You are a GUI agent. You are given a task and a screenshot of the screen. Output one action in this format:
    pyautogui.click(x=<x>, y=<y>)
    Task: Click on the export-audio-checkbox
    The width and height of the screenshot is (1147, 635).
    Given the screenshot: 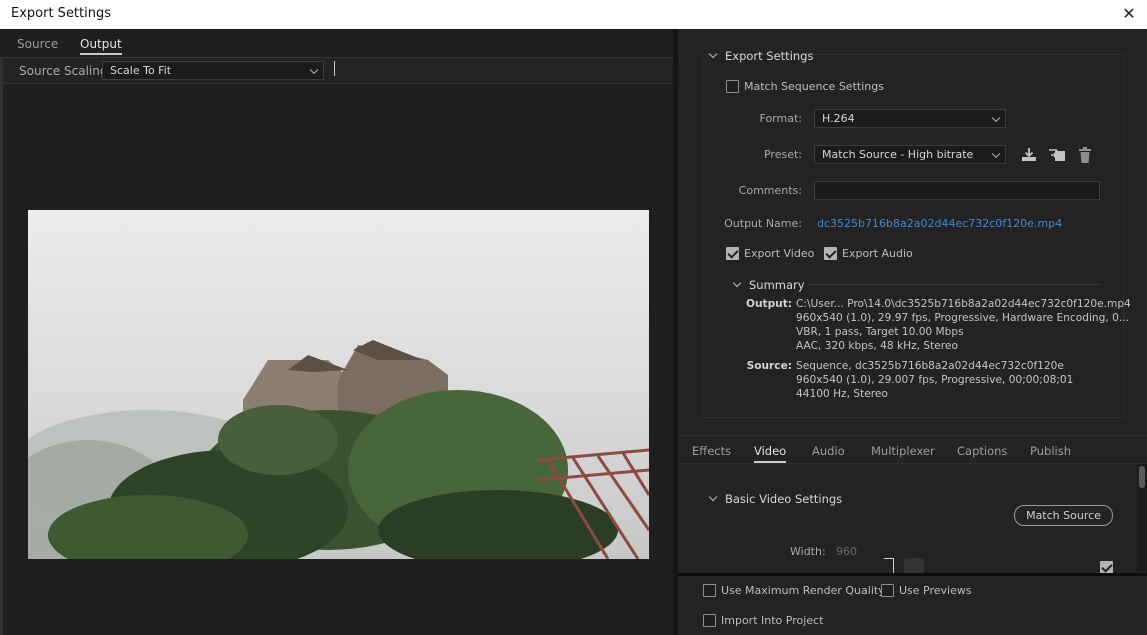 What is the action you would take?
    pyautogui.click(x=830, y=253)
    